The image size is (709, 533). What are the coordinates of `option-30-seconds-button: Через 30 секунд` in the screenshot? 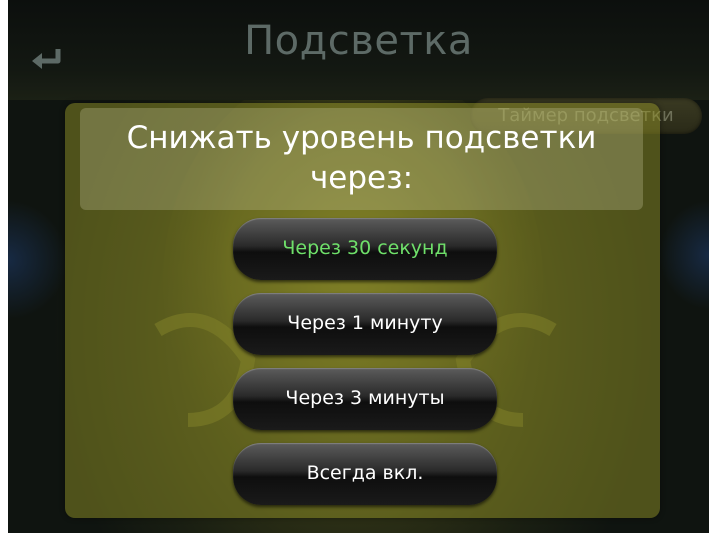 It's located at (365, 249).